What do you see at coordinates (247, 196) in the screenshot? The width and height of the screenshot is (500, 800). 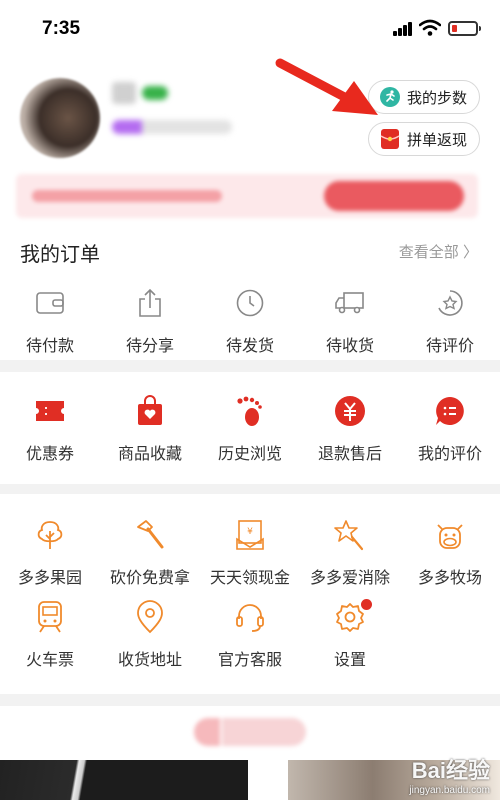 I see `promo-banner-blurred` at bounding box center [247, 196].